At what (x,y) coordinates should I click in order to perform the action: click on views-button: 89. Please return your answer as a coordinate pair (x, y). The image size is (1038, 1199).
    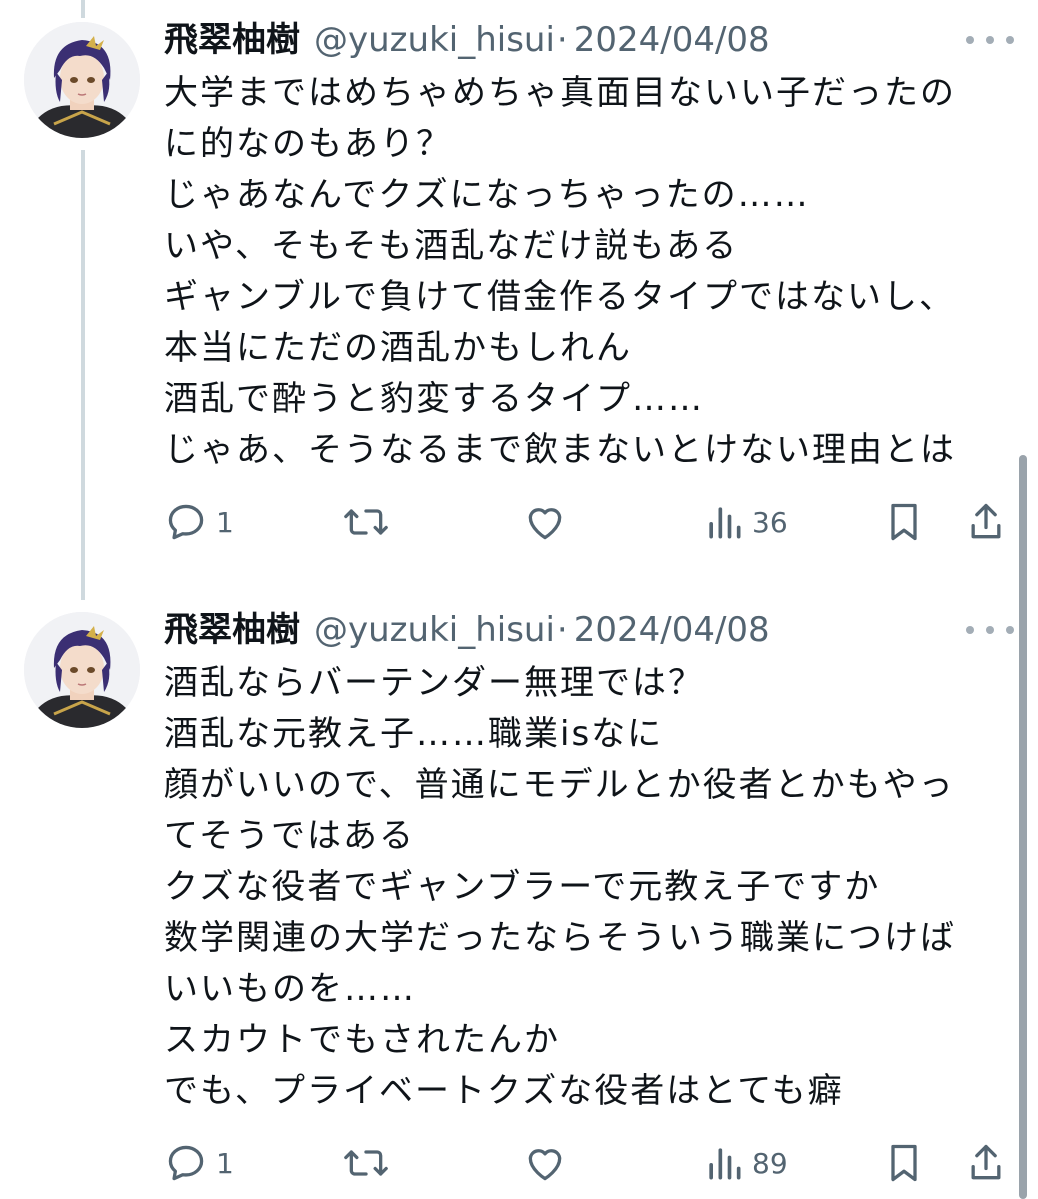
    Looking at the image, I should click on (746, 1163).